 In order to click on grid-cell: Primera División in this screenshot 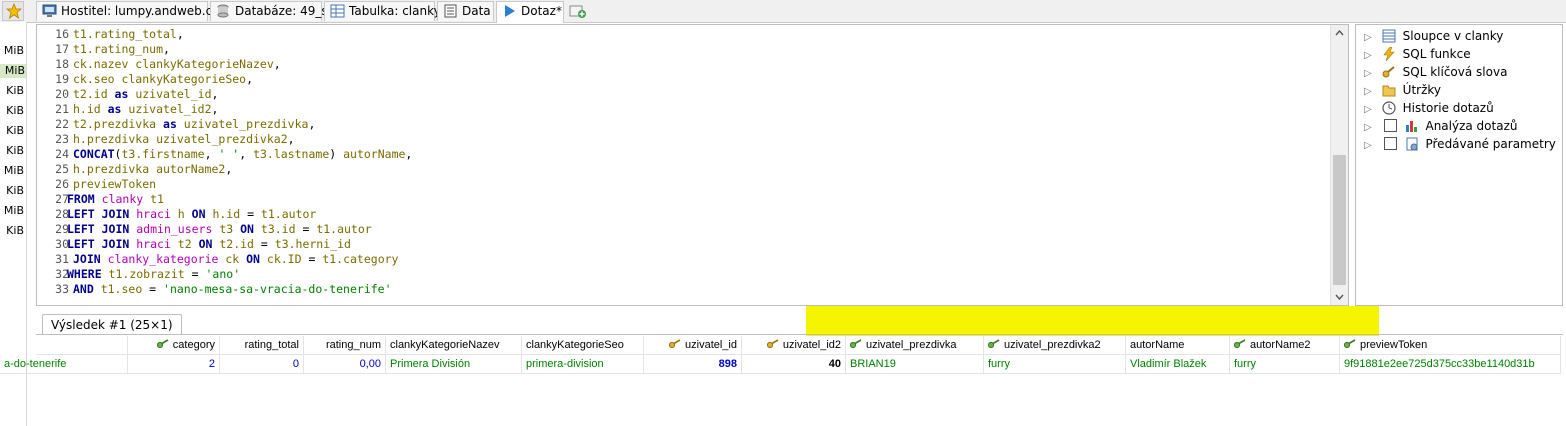, I will do `click(454, 364)`.